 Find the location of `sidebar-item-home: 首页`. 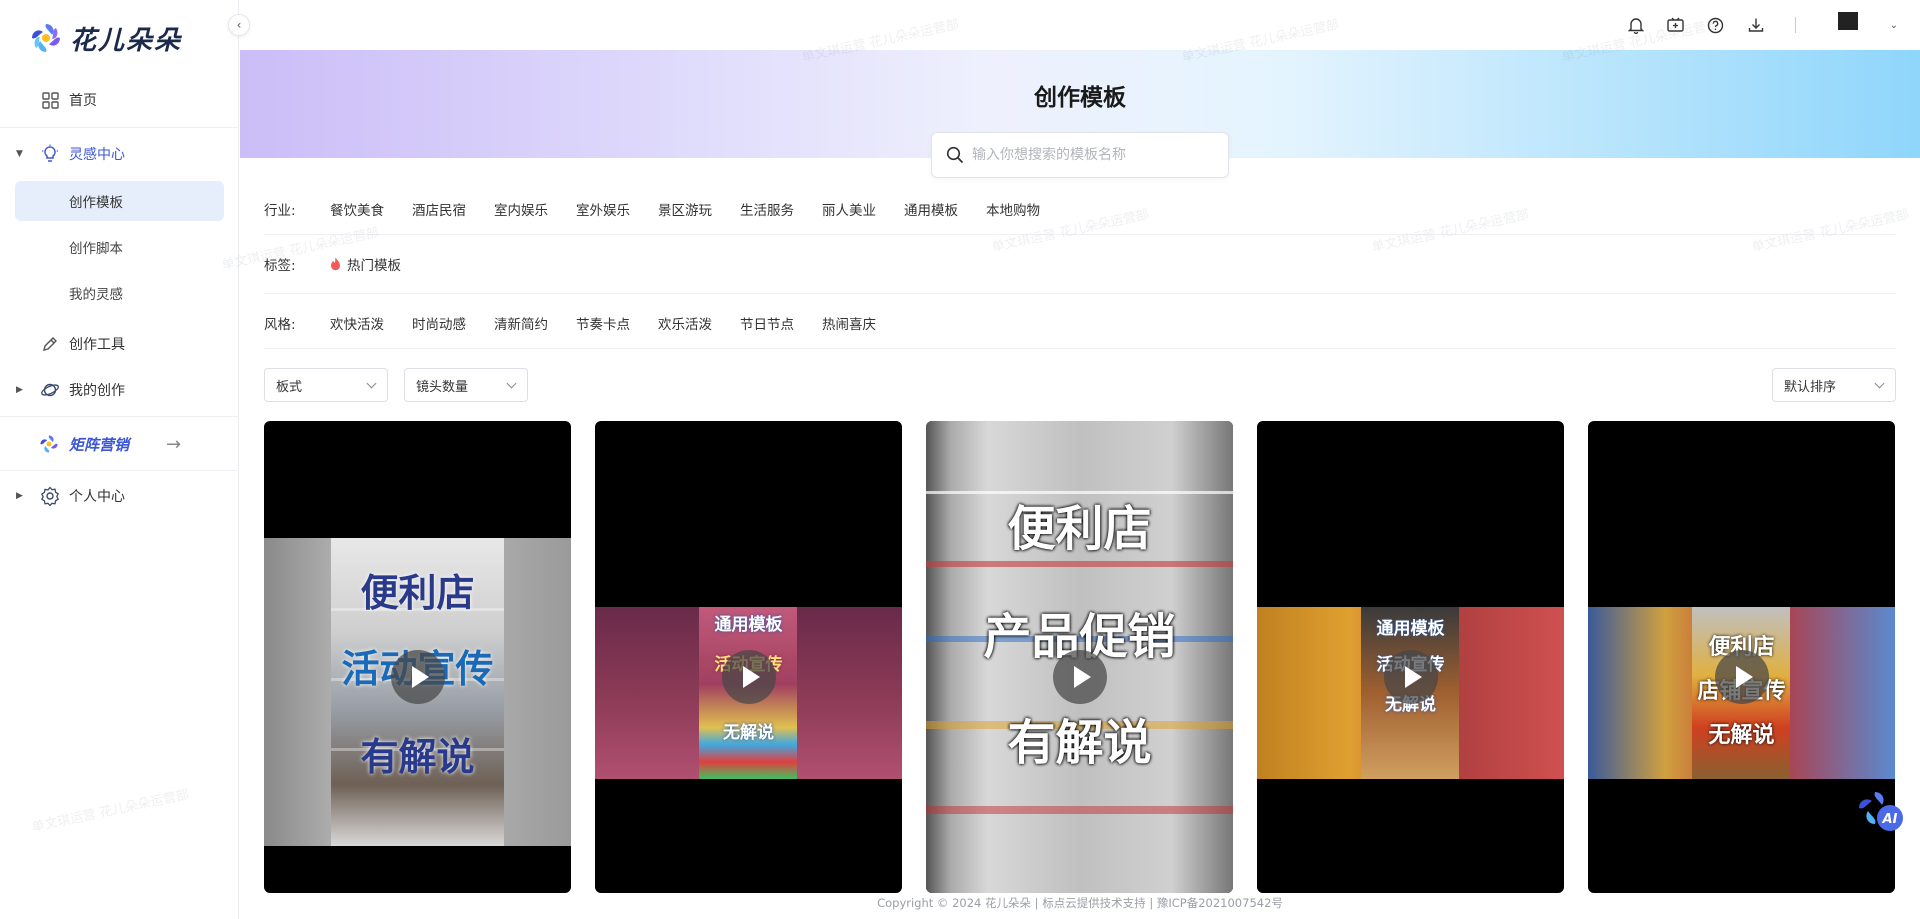

sidebar-item-home: 首页 is located at coordinates (119, 100).